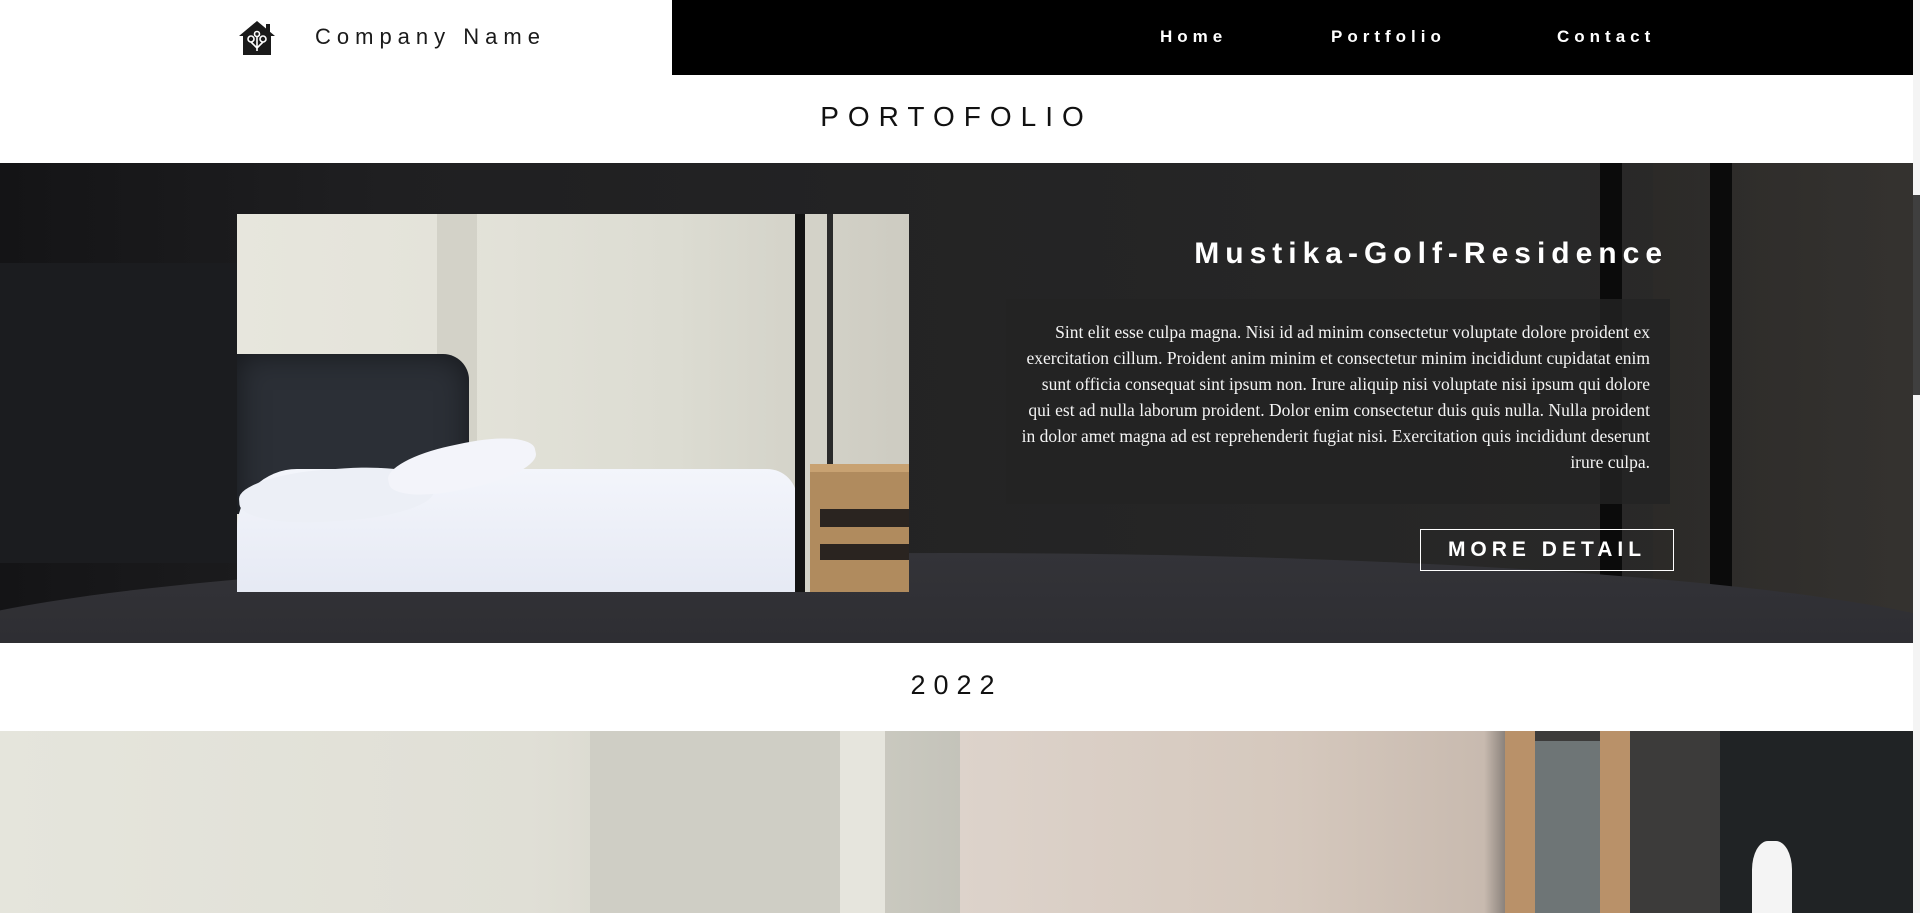 The image size is (1920, 913). Describe the element at coordinates (1388, 37) in the screenshot. I see `nav-portfolio: Portfolio` at that location.